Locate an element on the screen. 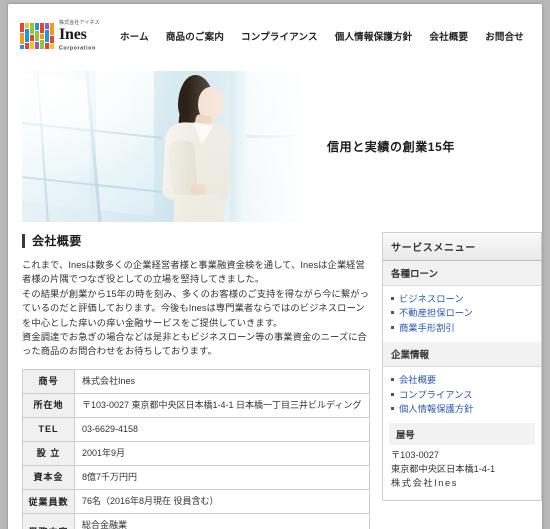  table-row-label: 所在地 is located at coordinates (48, 405).